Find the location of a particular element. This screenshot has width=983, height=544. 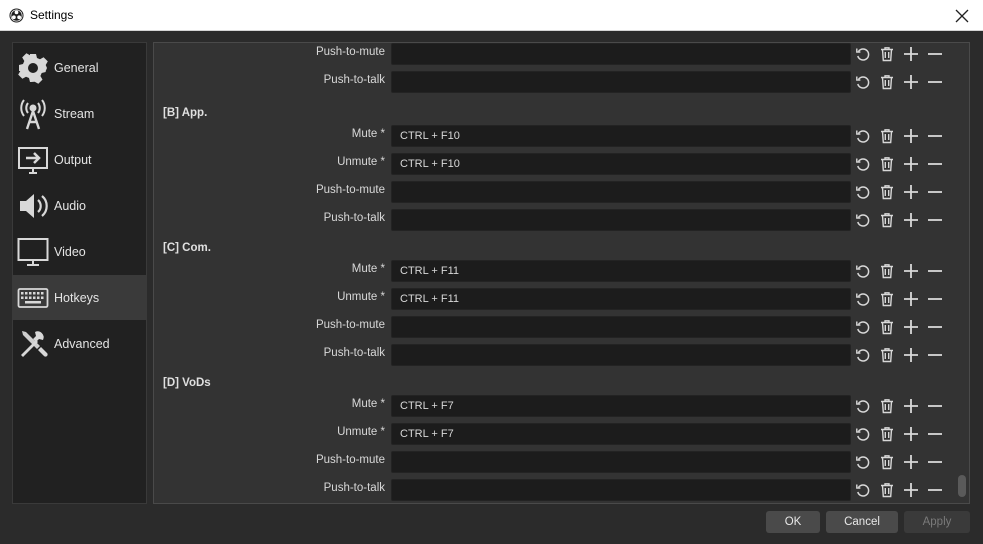

revert-icon is located at coordinates (863, 299).